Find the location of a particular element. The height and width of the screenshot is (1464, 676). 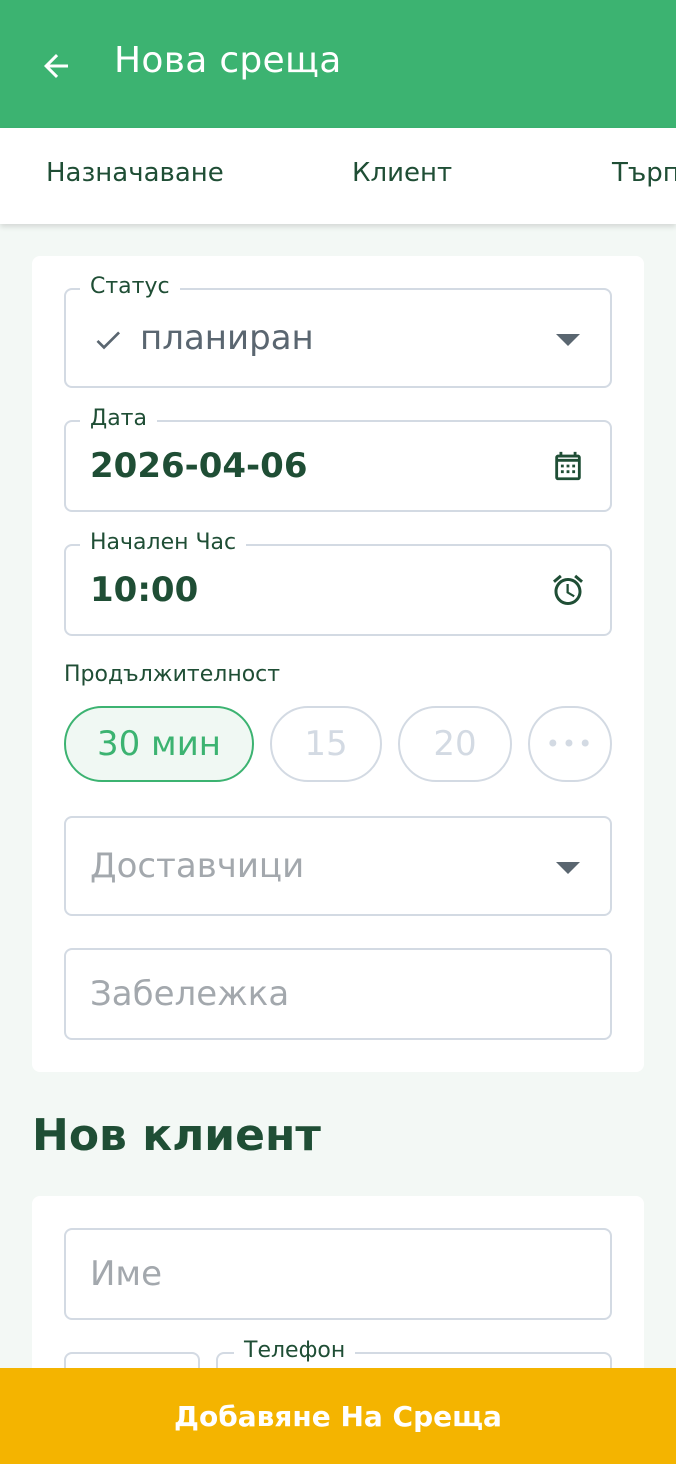

time-picker-button is located at coordinates (568, 590).